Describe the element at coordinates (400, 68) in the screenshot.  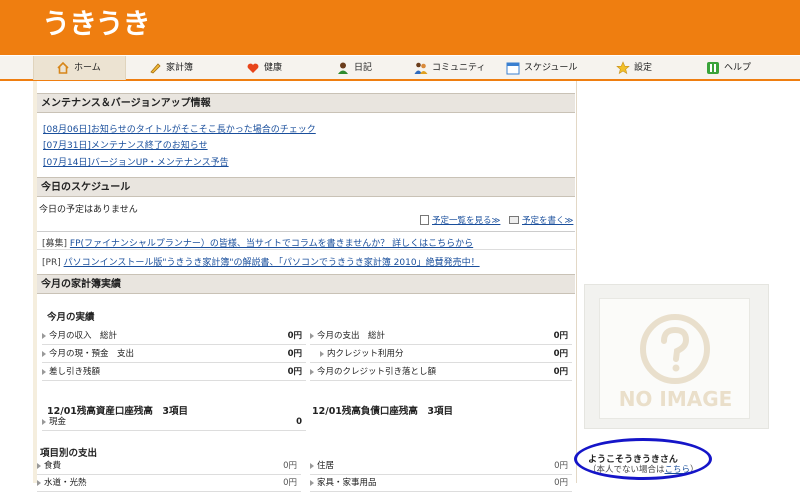
I see `main-nav: ホーム 家計簿 健康 日記 コミュニティ スケジュール 設定 ヘルプ` at that location.